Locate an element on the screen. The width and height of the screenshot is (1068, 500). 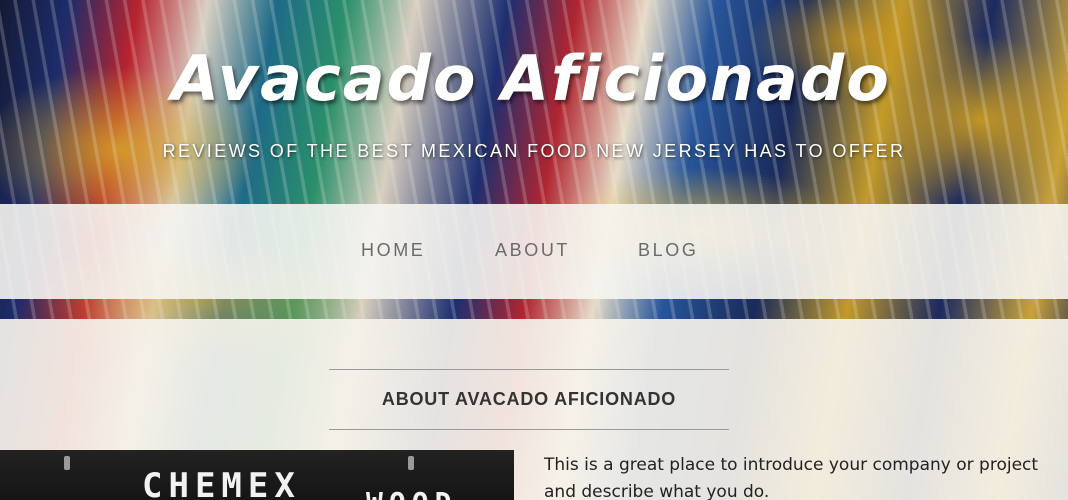
about-heading: ABOUT AVACADO AFICIONADO is located at coordinates (529, 399).